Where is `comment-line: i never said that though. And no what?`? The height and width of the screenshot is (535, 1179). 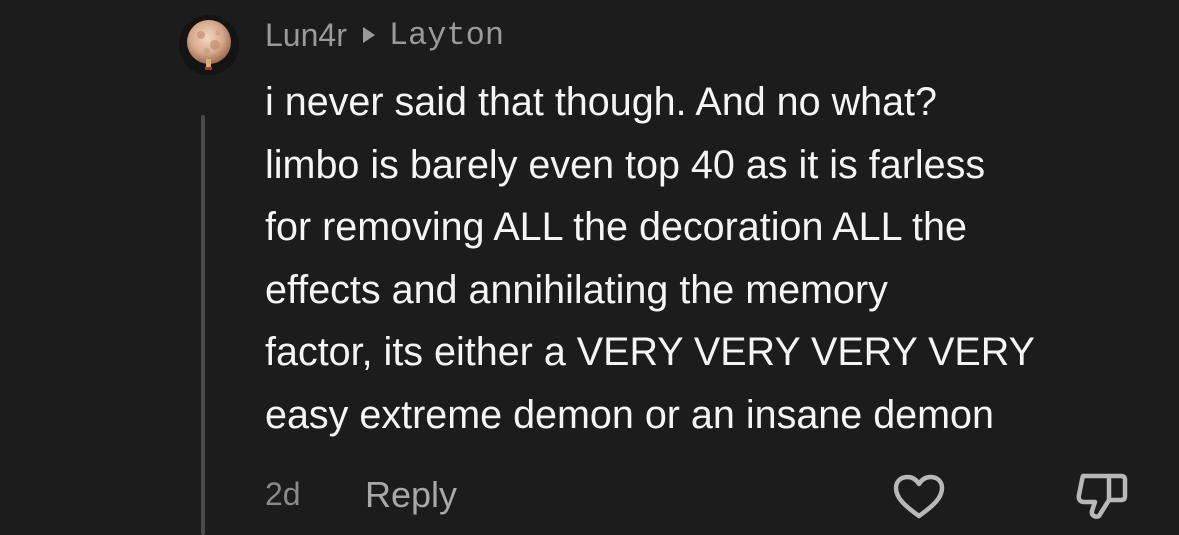 comment-line: i never said that though. And no what? is located at coordinates (601, 102).